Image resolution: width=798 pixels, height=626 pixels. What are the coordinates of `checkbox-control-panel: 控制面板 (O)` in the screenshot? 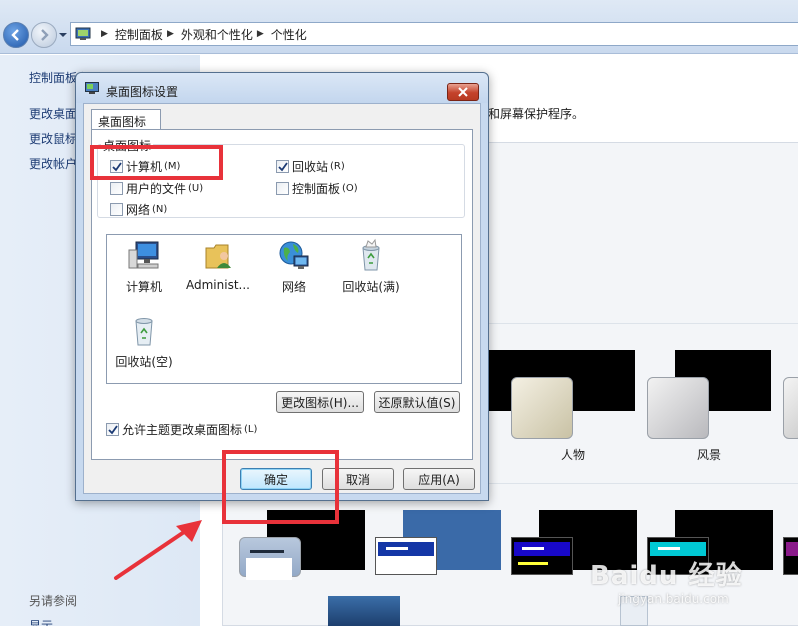 It's located at (317, 188).